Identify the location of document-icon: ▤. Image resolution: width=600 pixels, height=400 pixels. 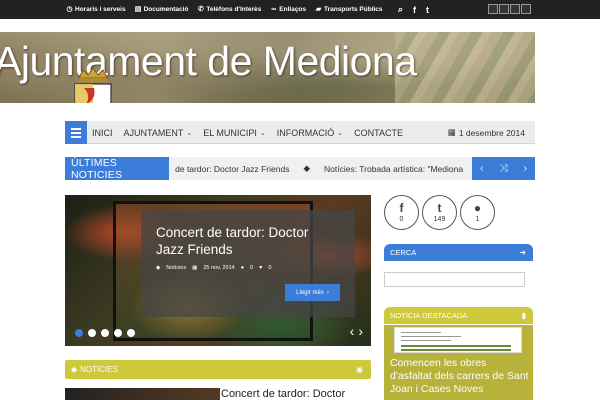
(138, 9).